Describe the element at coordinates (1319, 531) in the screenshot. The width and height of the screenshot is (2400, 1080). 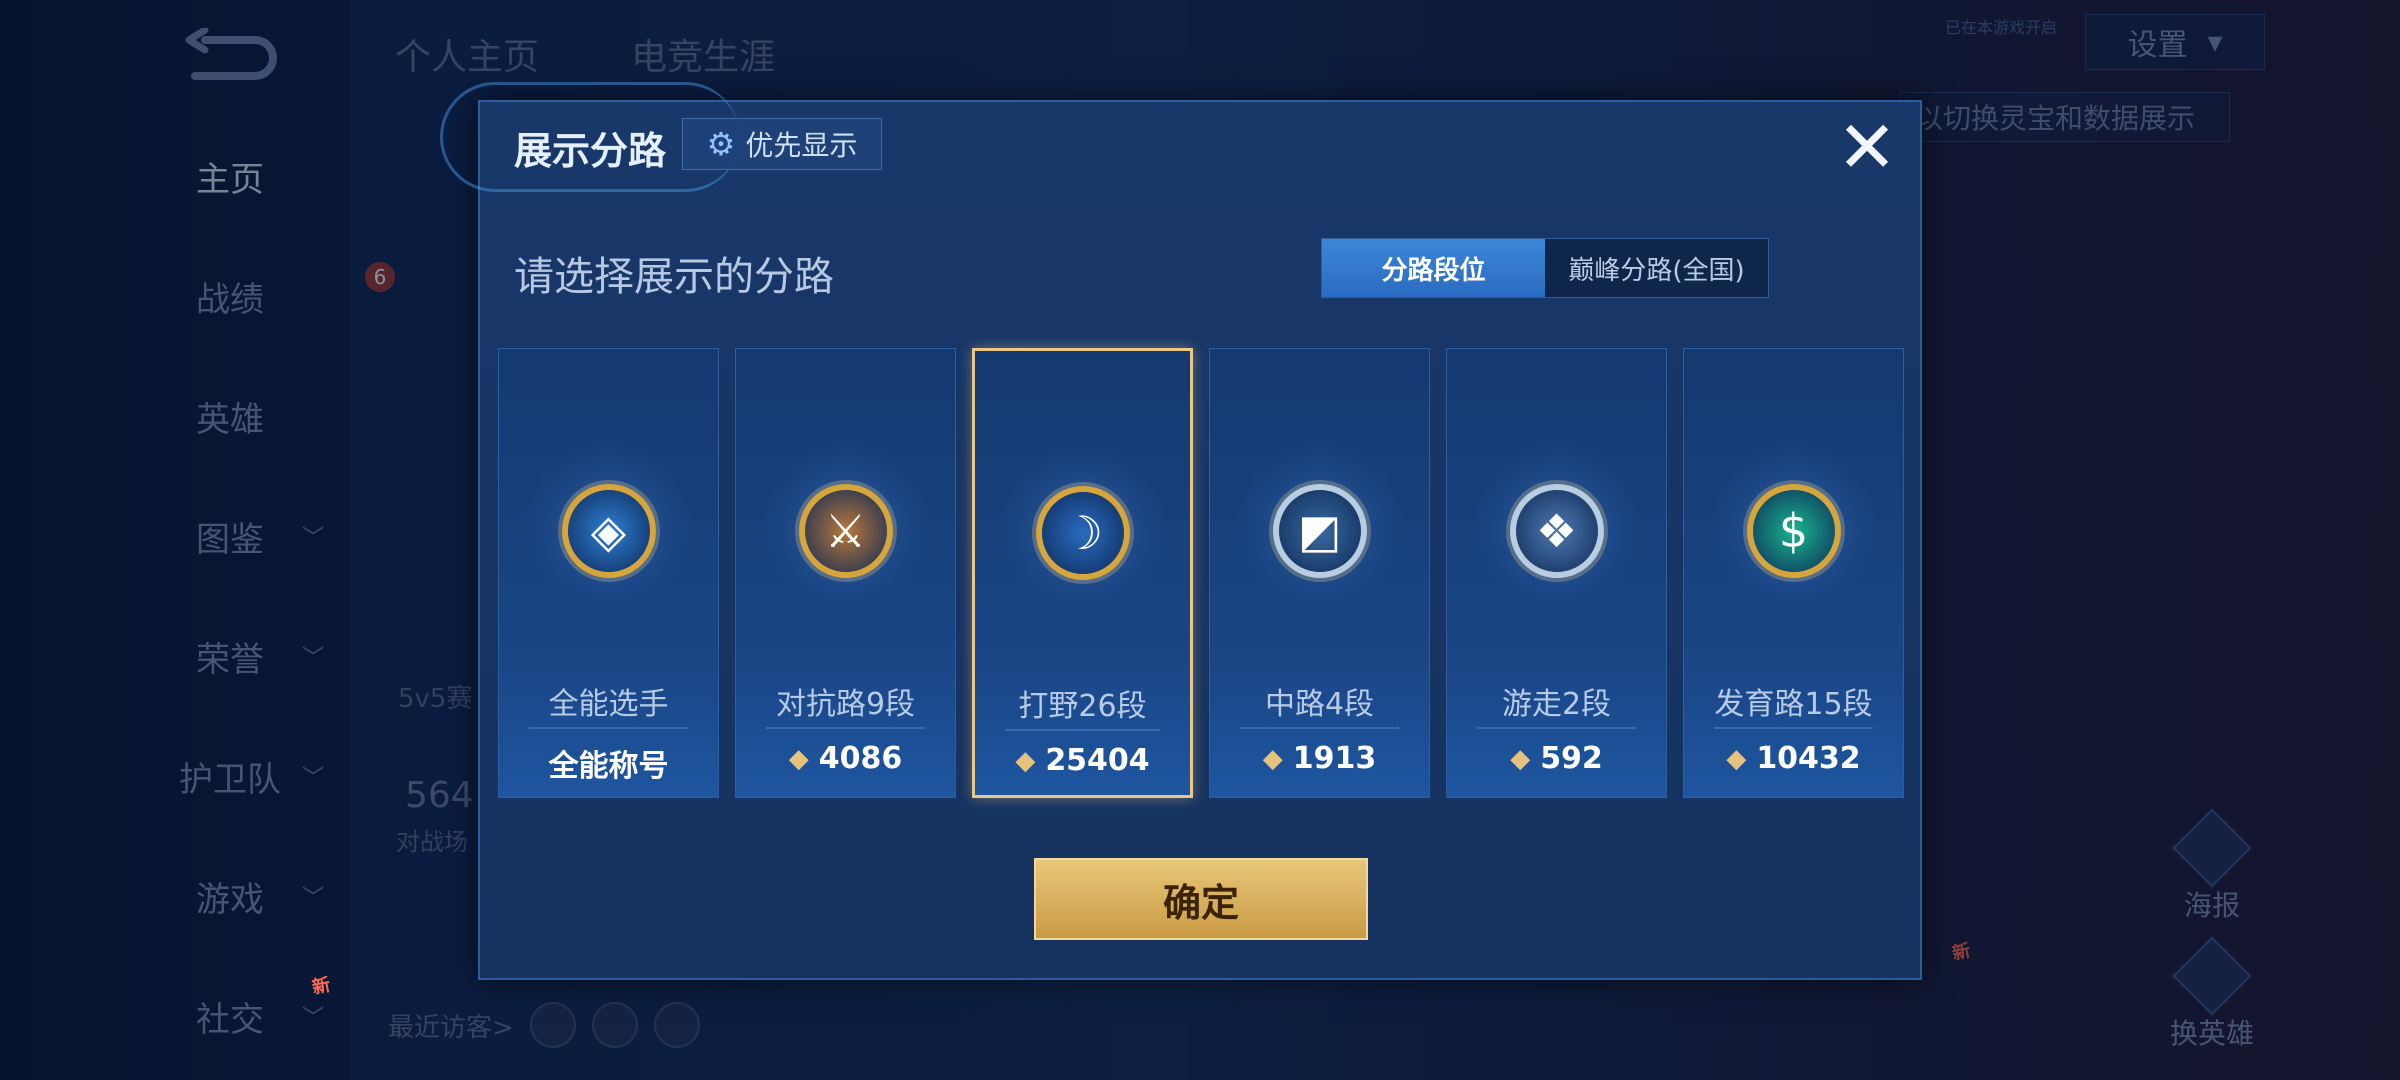
I see `mid-lane-emblem: ◩` at that location.